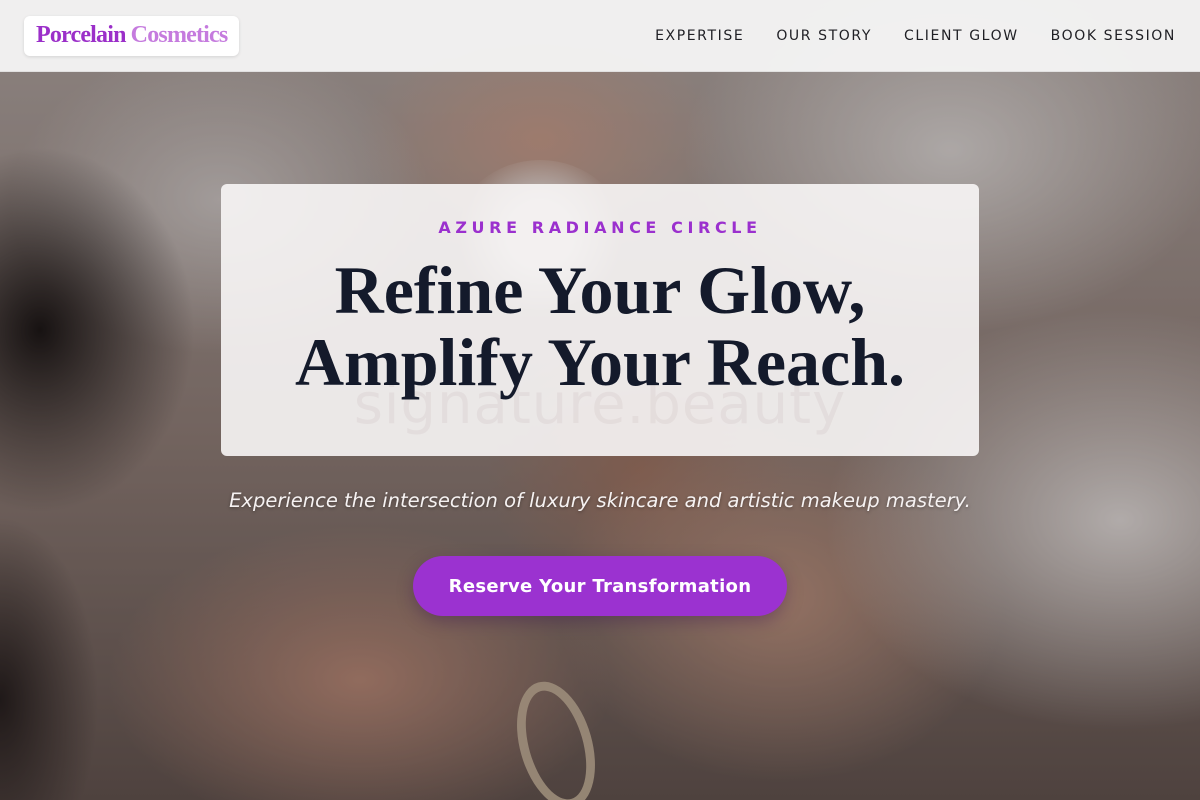 Image resolution: width=1200 pixels, height=800 pixels. I want to click on nav-item-our-story: OUR STORY, so click(824, 36).